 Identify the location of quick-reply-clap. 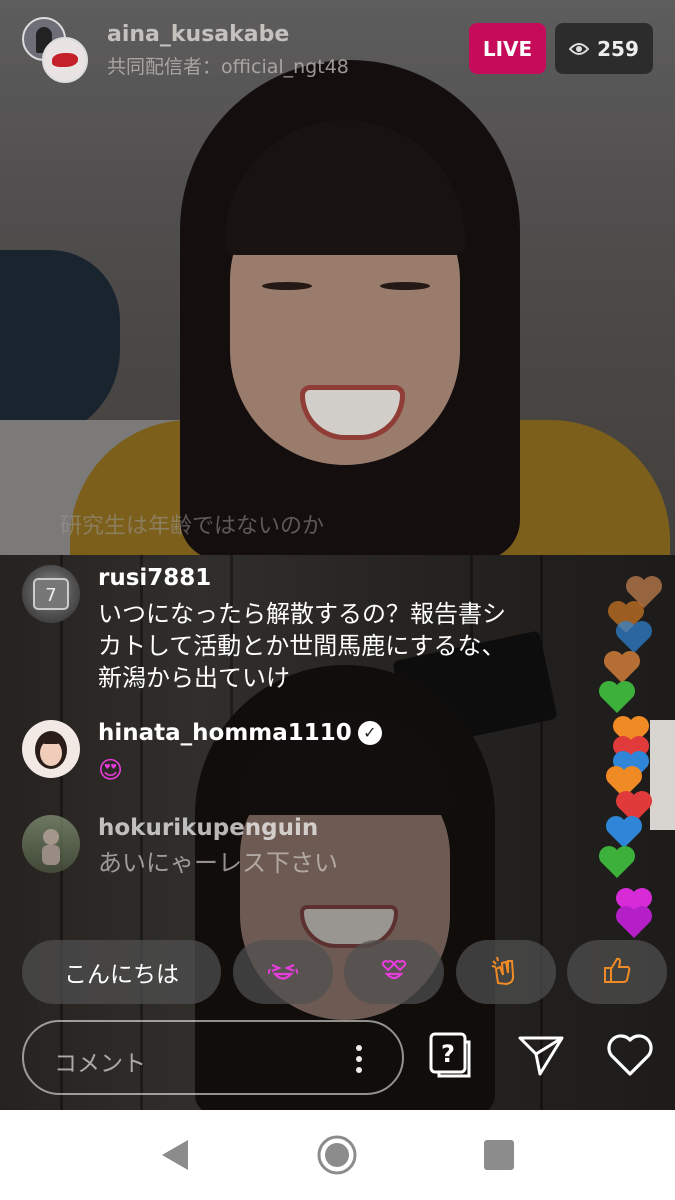
(506, 972).